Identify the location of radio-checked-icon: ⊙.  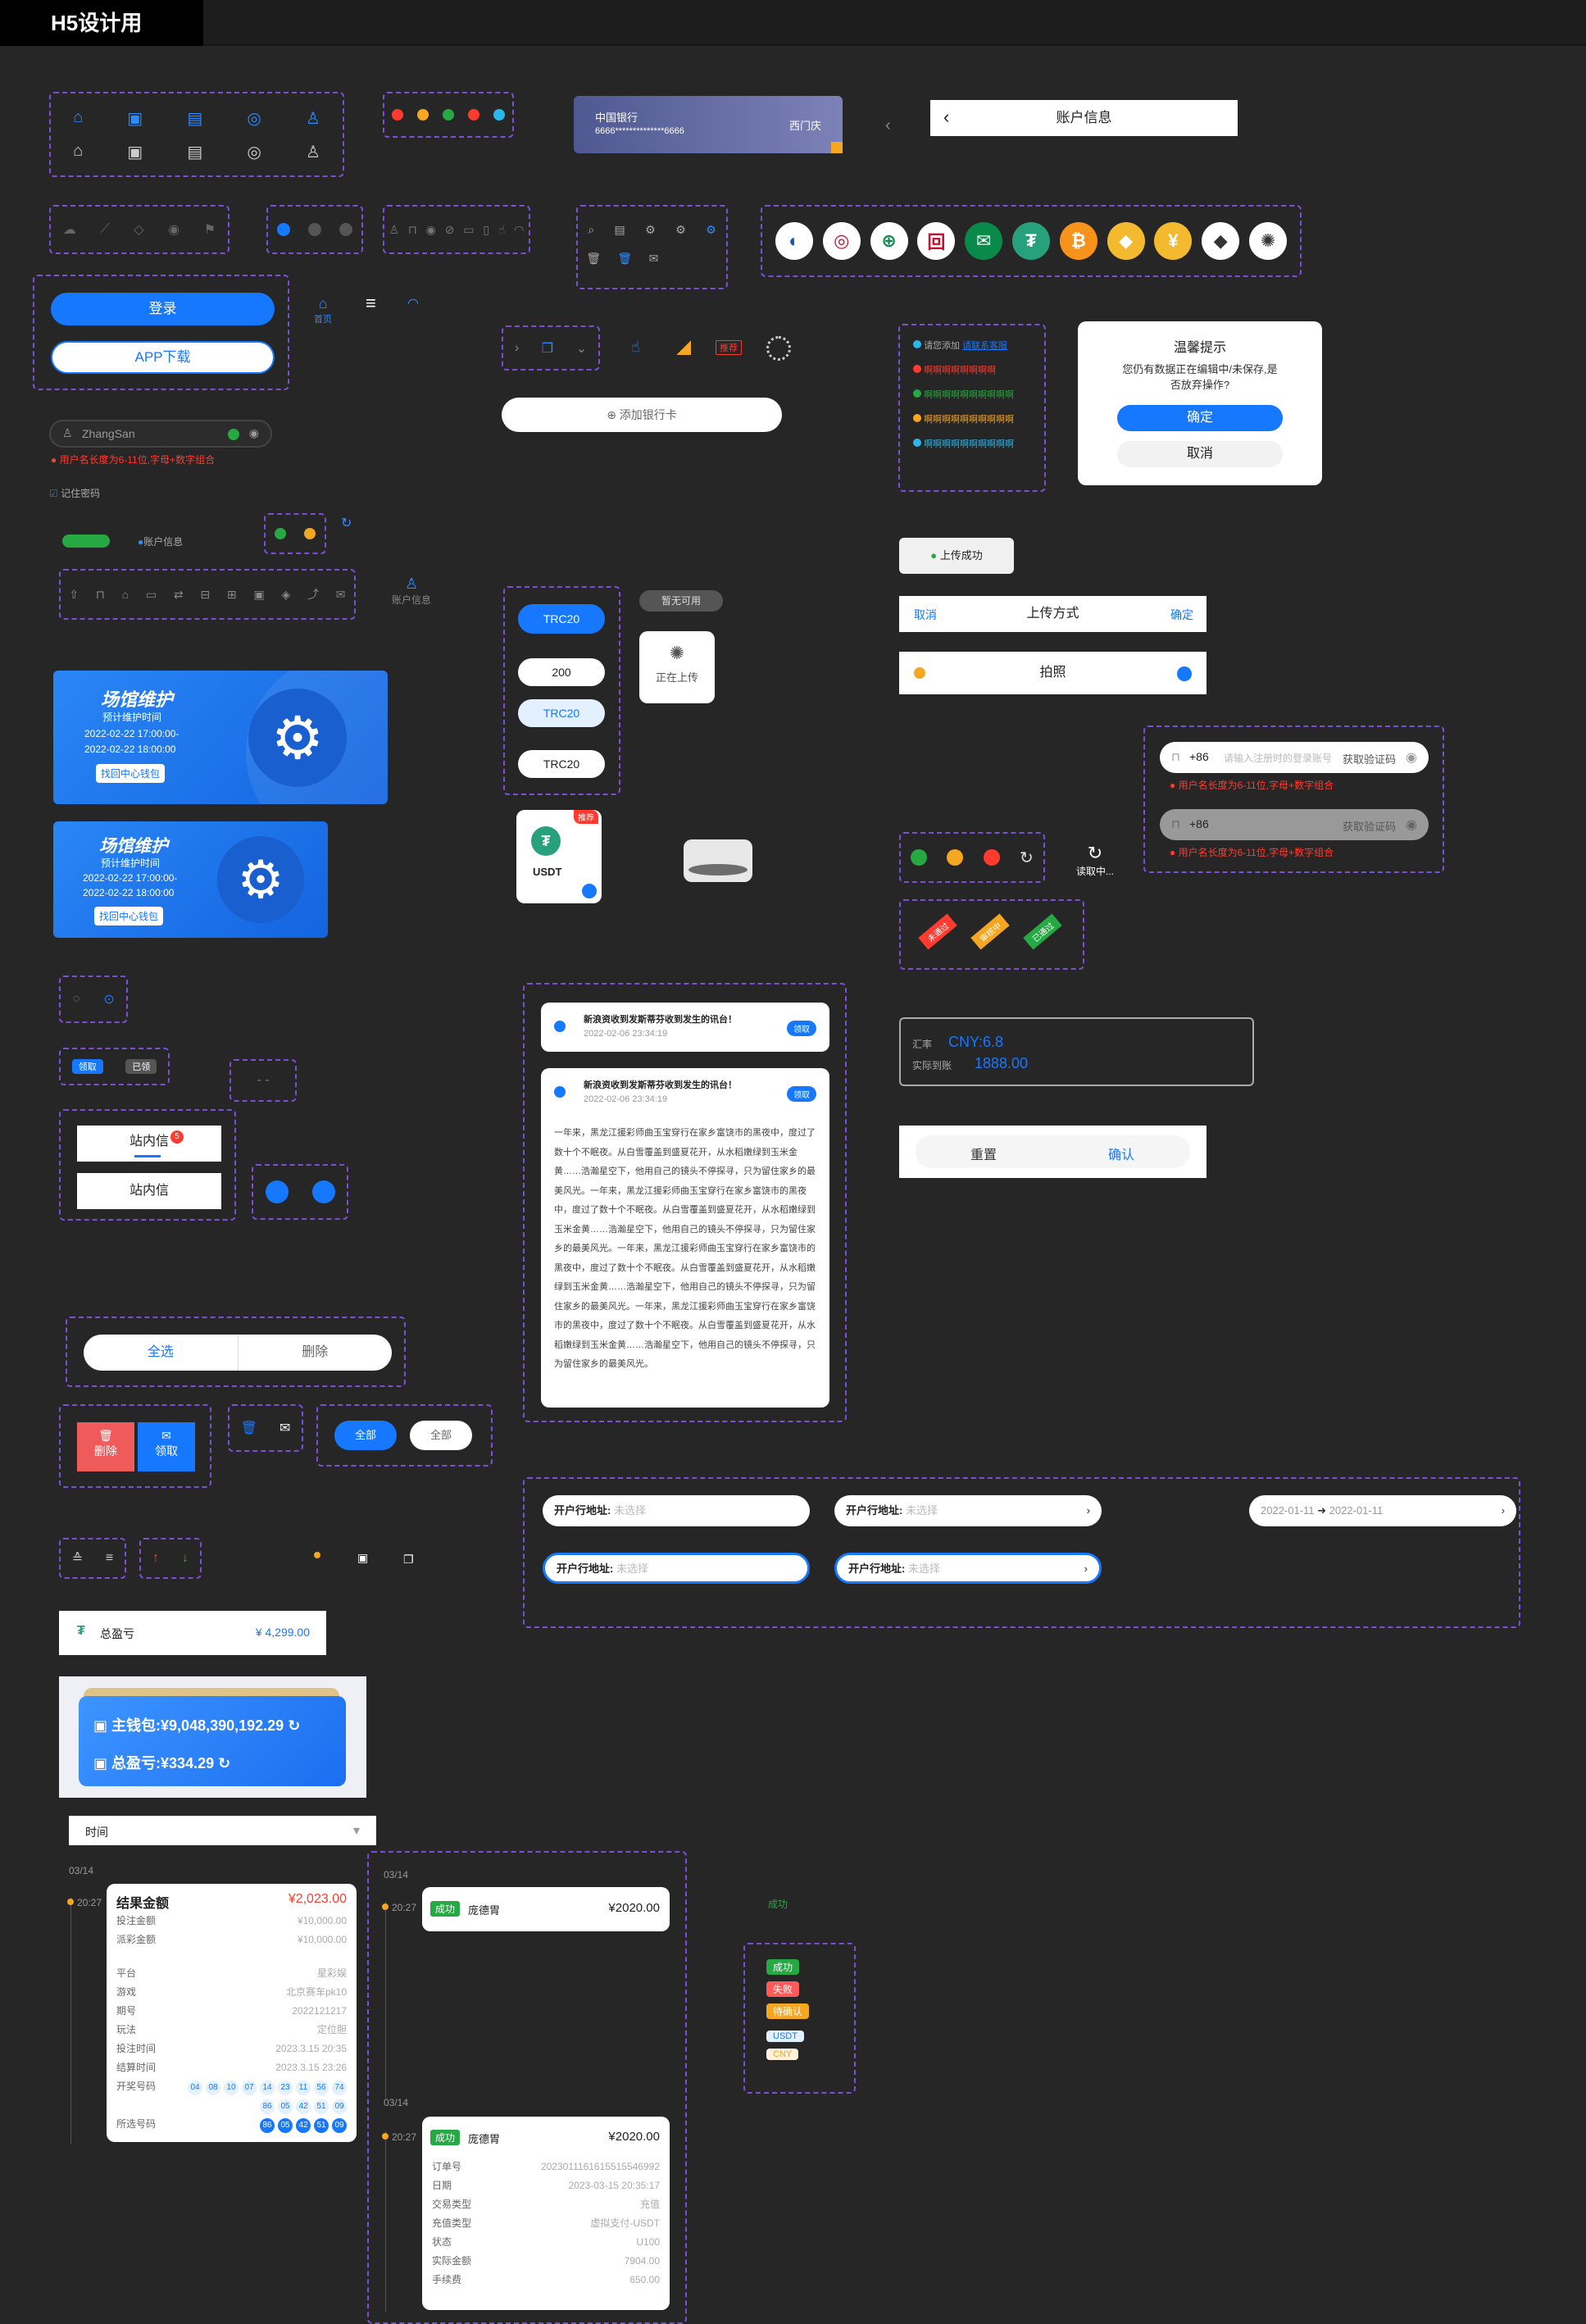
(109, 999).